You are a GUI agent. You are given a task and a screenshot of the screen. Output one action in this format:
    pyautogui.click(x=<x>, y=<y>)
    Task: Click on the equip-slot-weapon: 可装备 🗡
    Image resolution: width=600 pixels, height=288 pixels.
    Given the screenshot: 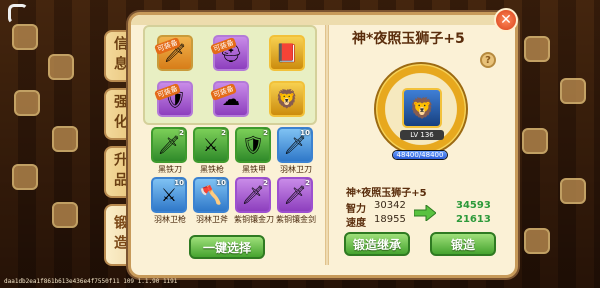 What is the action you would take?
    pyautogui.click(x=173, y=53)
    